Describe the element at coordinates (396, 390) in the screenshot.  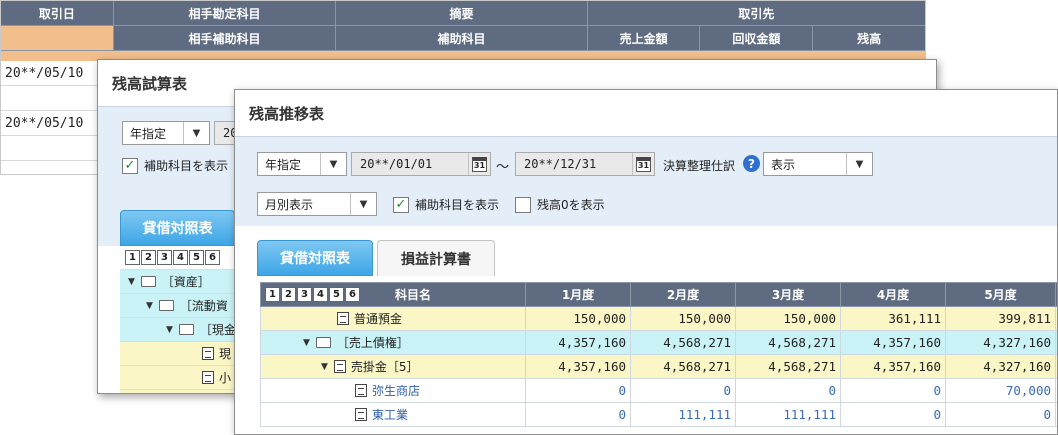
I see `sub-account-name: 弥生商店` at that location.